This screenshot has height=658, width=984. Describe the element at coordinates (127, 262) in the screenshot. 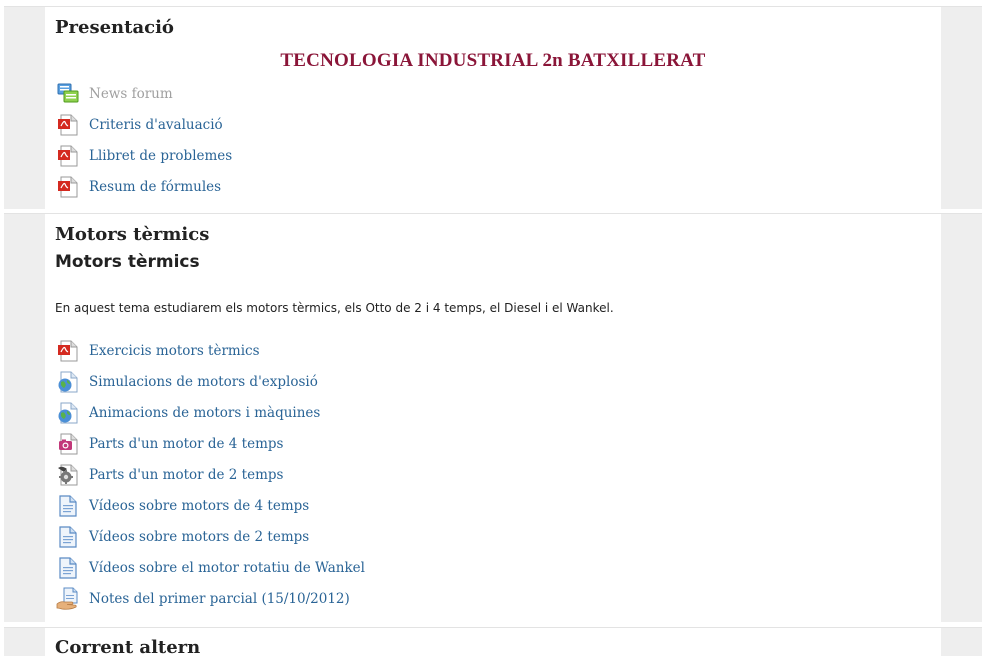

I see `section-subheading: Motors tèrmics` at that location.